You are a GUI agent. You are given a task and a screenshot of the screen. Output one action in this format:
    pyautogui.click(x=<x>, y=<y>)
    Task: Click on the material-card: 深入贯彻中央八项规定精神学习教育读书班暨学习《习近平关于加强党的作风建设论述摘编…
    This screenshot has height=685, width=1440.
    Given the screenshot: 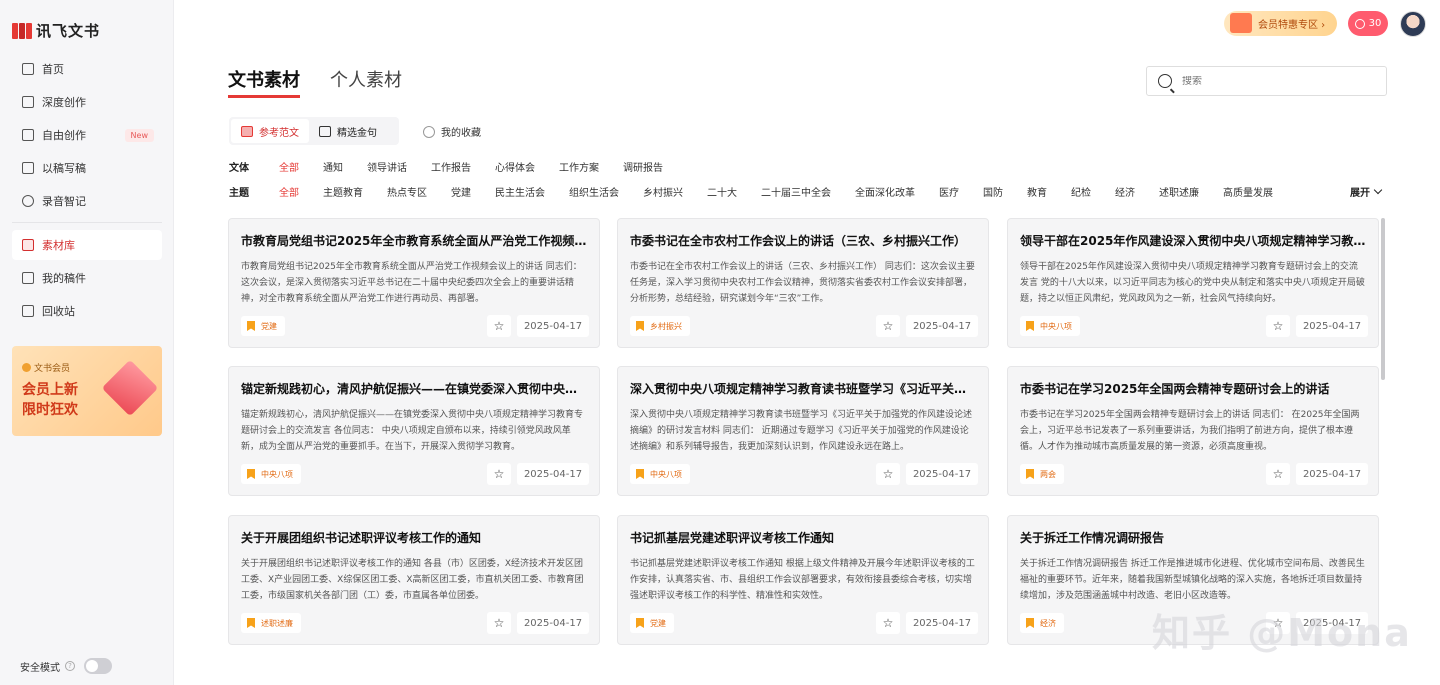 What is the action you would take?
    pyautogui.click(x=803, y=431)
    